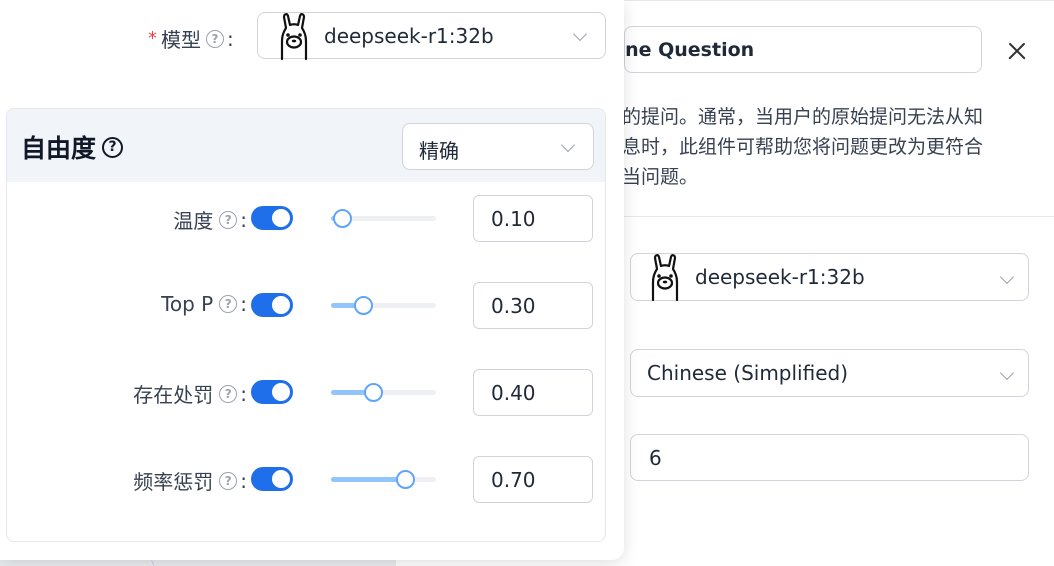  What do you see at coordinates (409, 35) in the screenshot?
I see `model-select-value: deepseek-r1:32b` at bounding box center [409, 35].